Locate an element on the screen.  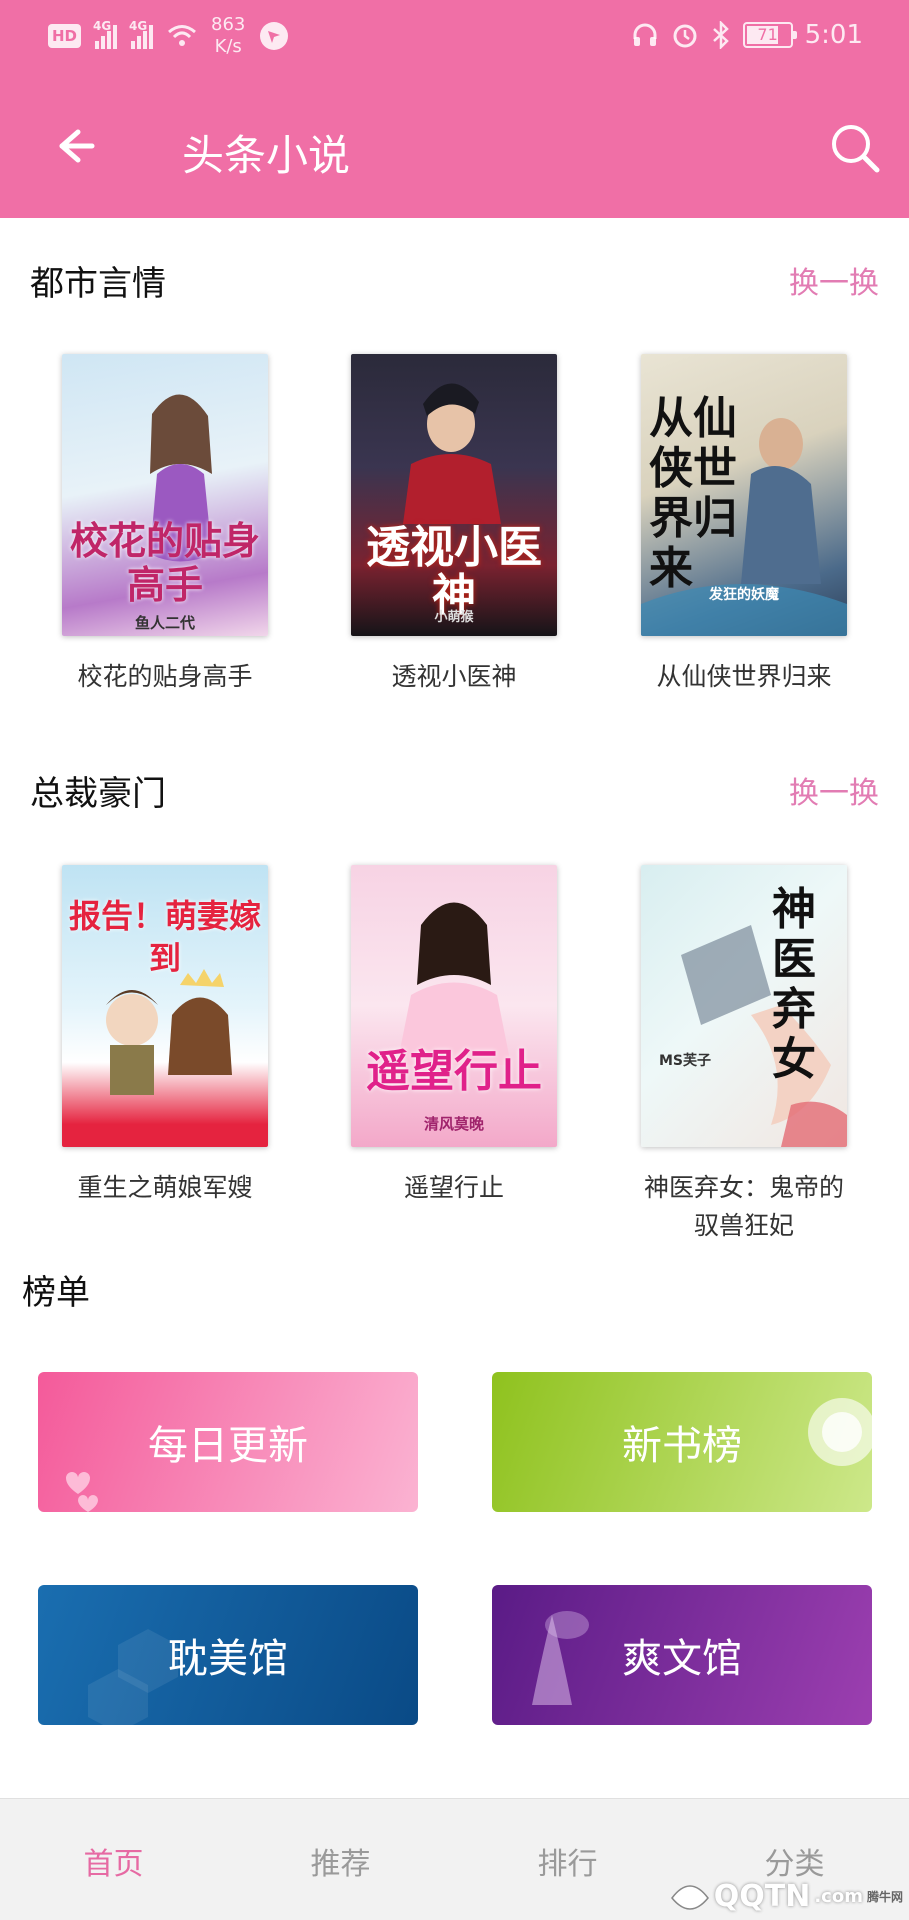
clock: 5:01 is located at coordinates (833, 35).